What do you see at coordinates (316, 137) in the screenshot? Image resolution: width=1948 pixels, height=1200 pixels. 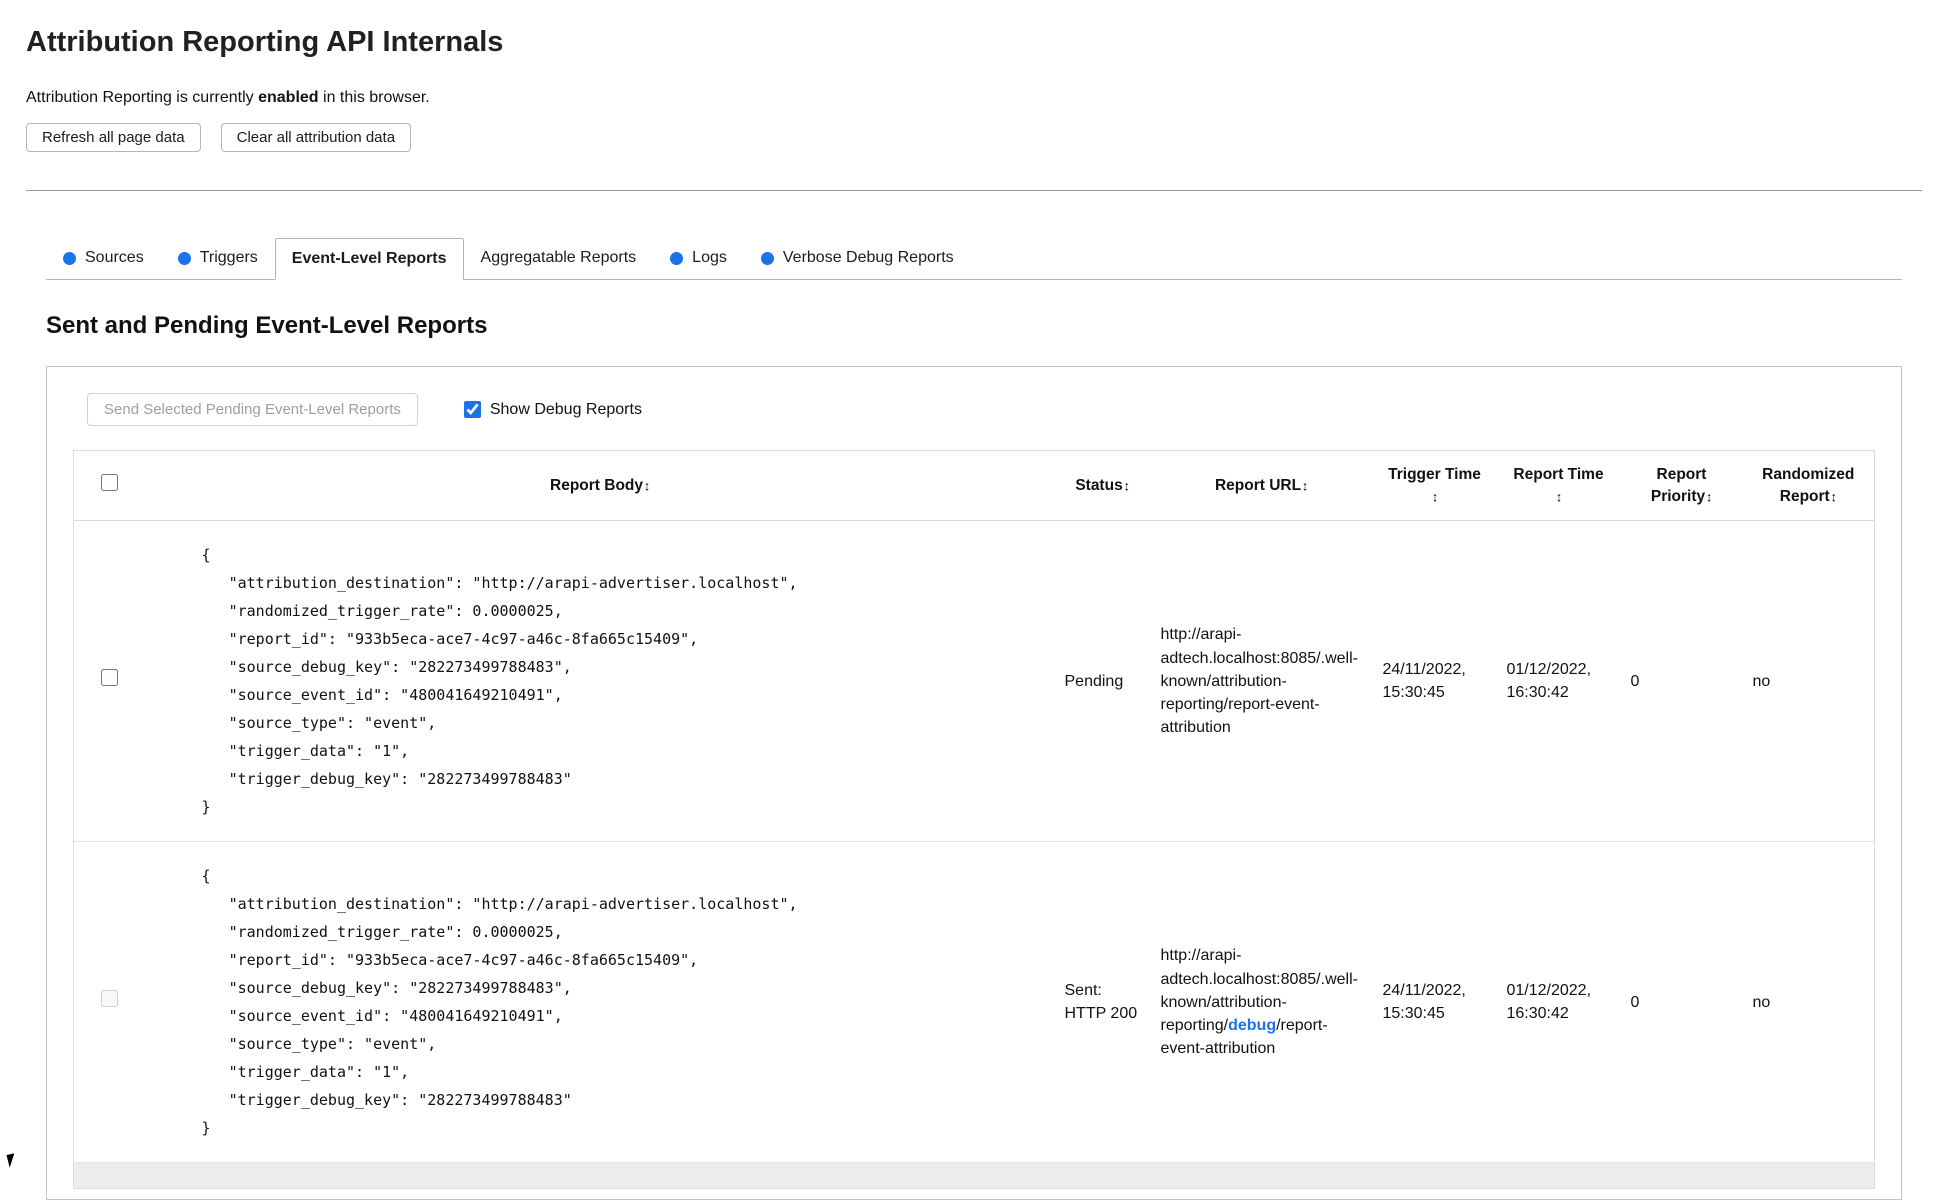 I see `clear-all-button: Clear all attribution data` at bounding box center [316, 137].